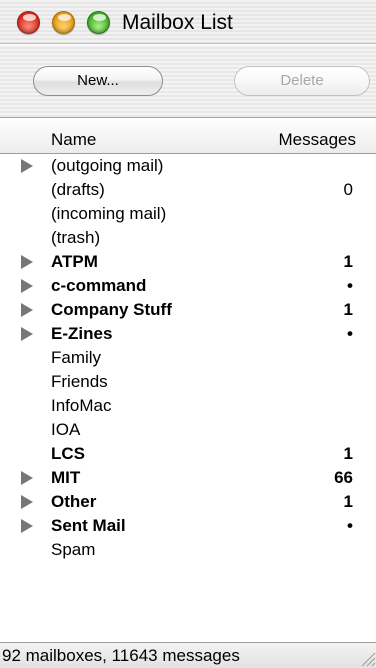  Describe the element at coordinates (68, 453) in the screenshot. I see `mailbox-name: LCS` at that location.